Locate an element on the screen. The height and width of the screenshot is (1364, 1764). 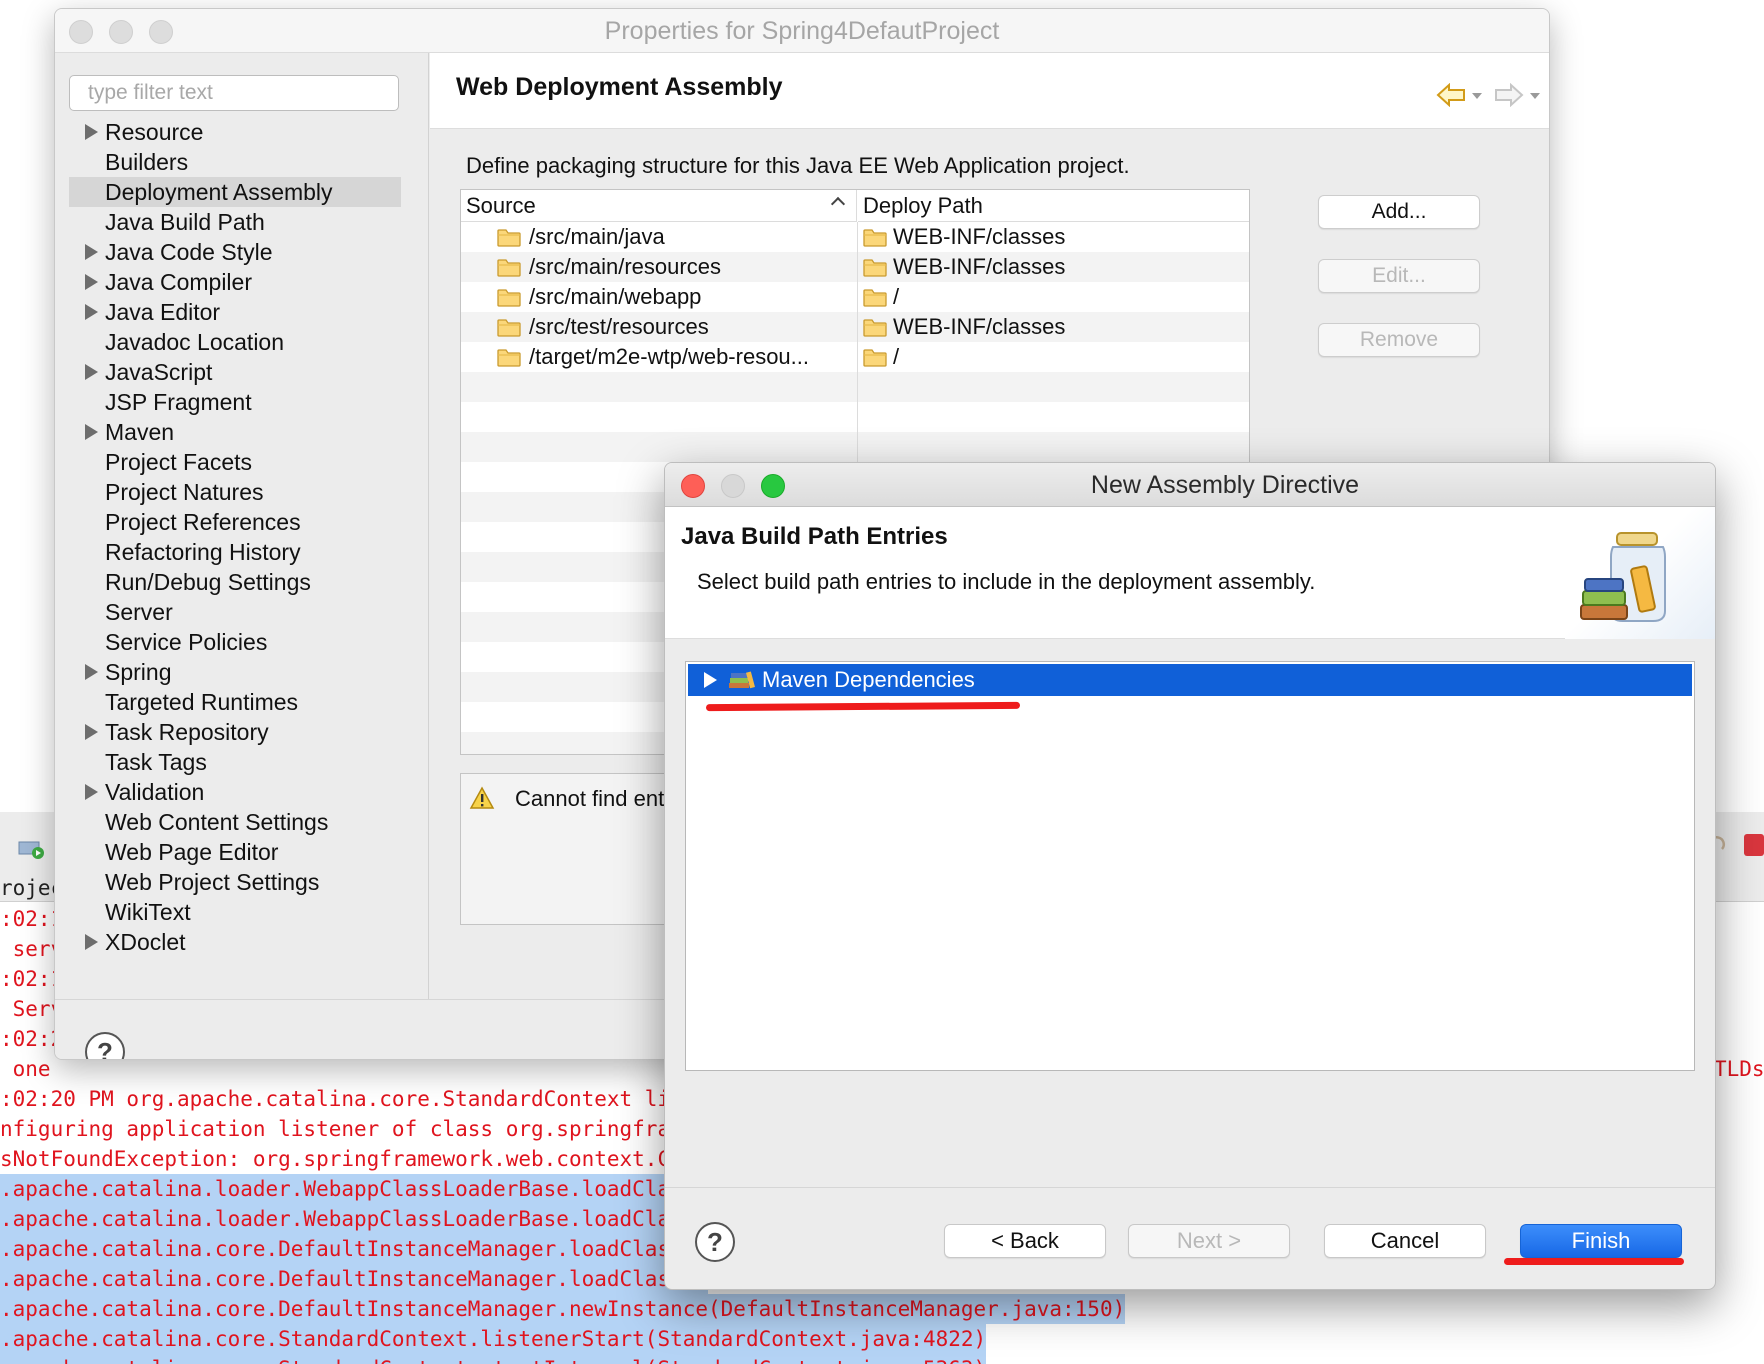
dialog-footer: ? < Back Next > Cancel Finish is located at coordinates (1190, 1238).